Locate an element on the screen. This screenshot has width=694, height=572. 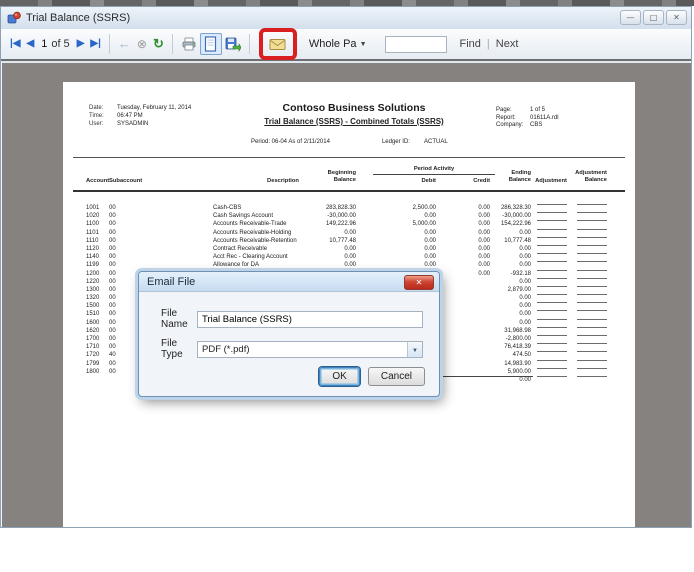
print-button is located at coordinates (189, 44).